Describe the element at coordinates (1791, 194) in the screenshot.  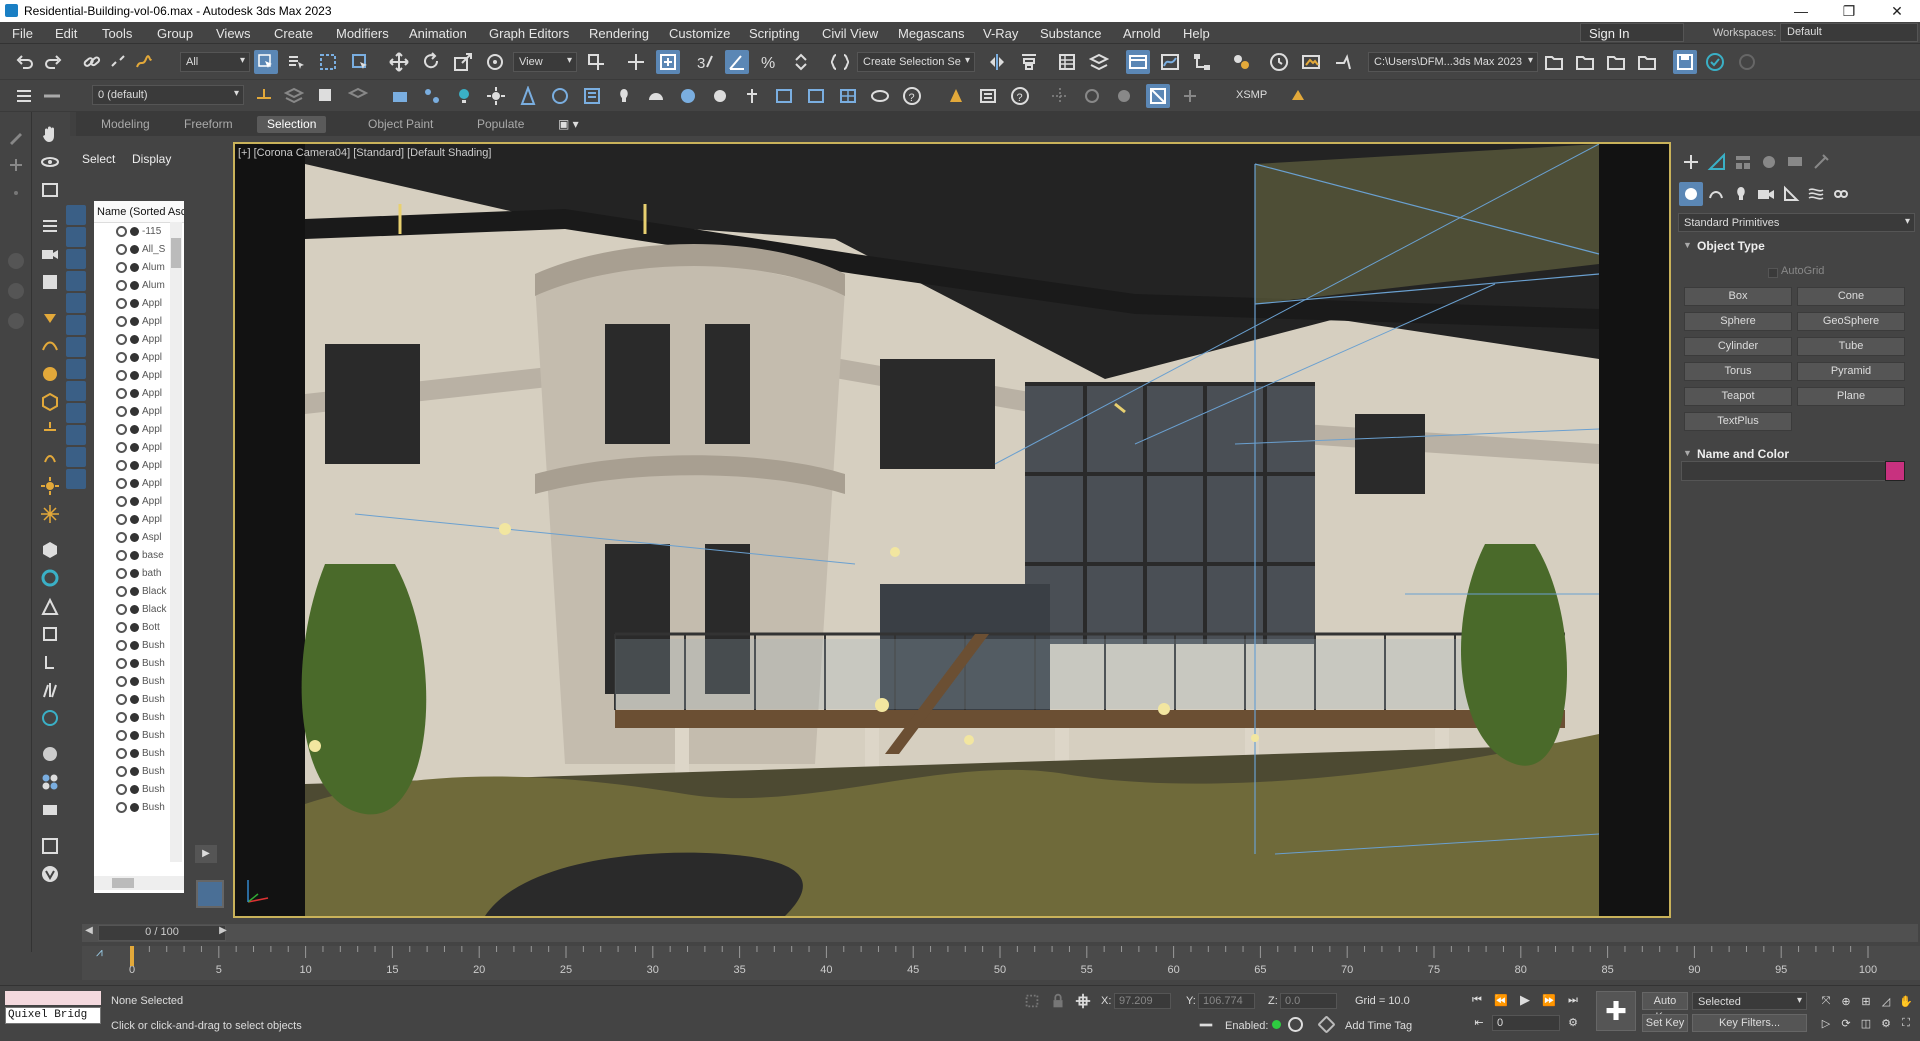
I see `helpers-tab-icon` at that location.